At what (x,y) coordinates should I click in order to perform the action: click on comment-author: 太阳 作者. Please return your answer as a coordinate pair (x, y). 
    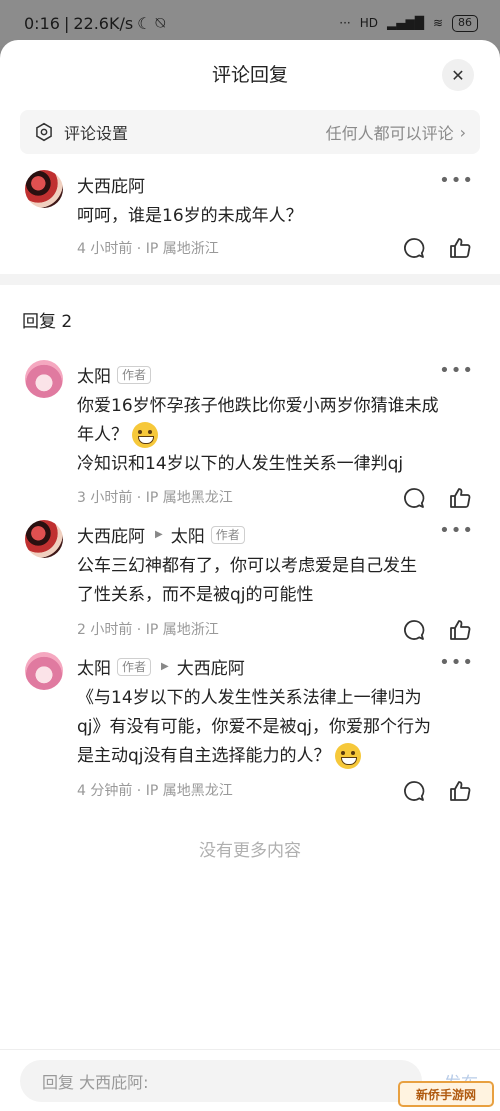
    Looking at the image, I should click on (114, 374).